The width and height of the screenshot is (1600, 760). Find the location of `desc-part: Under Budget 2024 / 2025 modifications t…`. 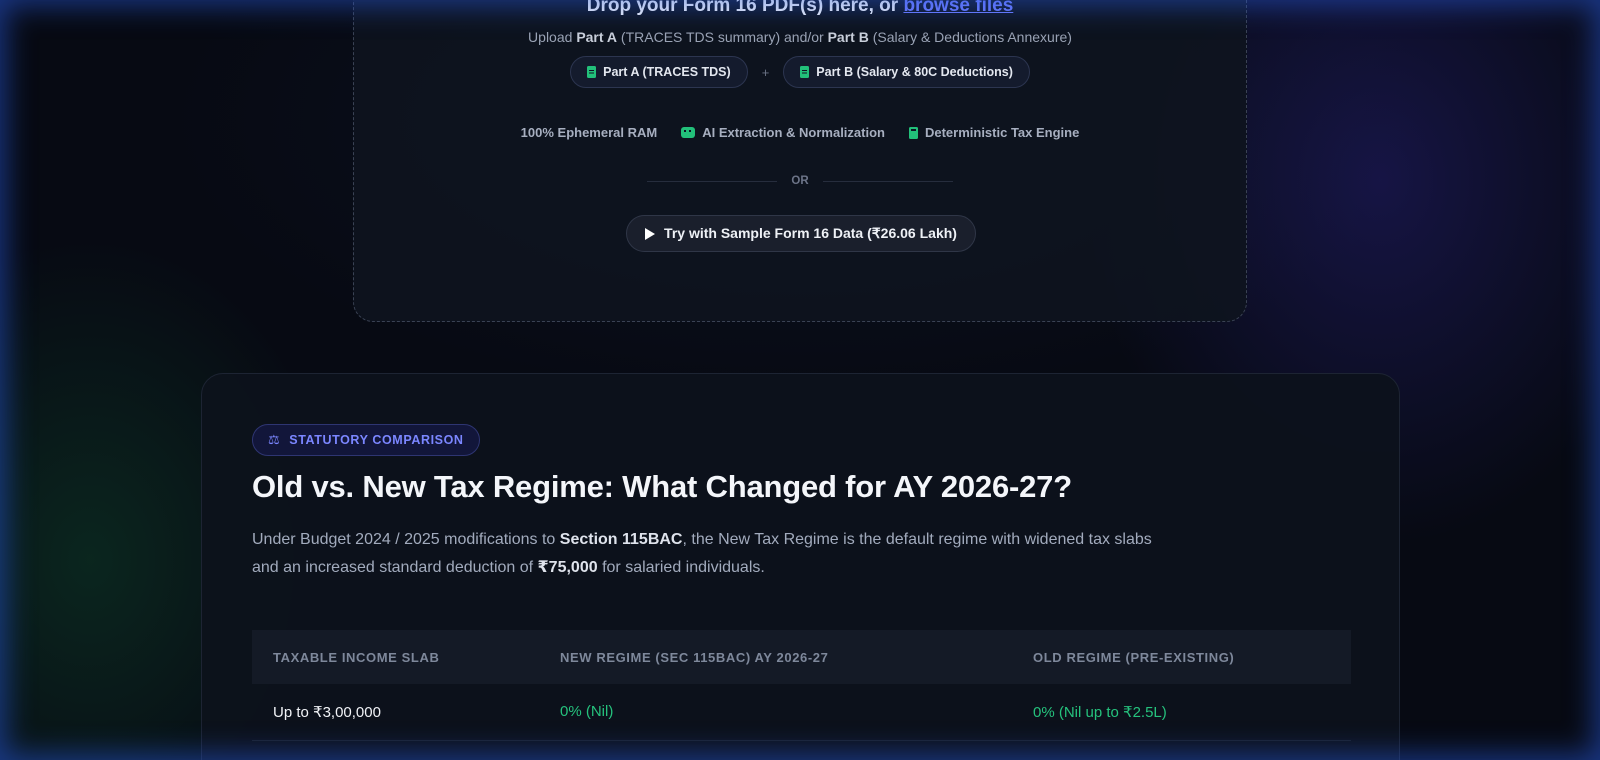

desc-part: Under Budget 2024 / 2025 modifications t… is located at coordinates (406, 539).